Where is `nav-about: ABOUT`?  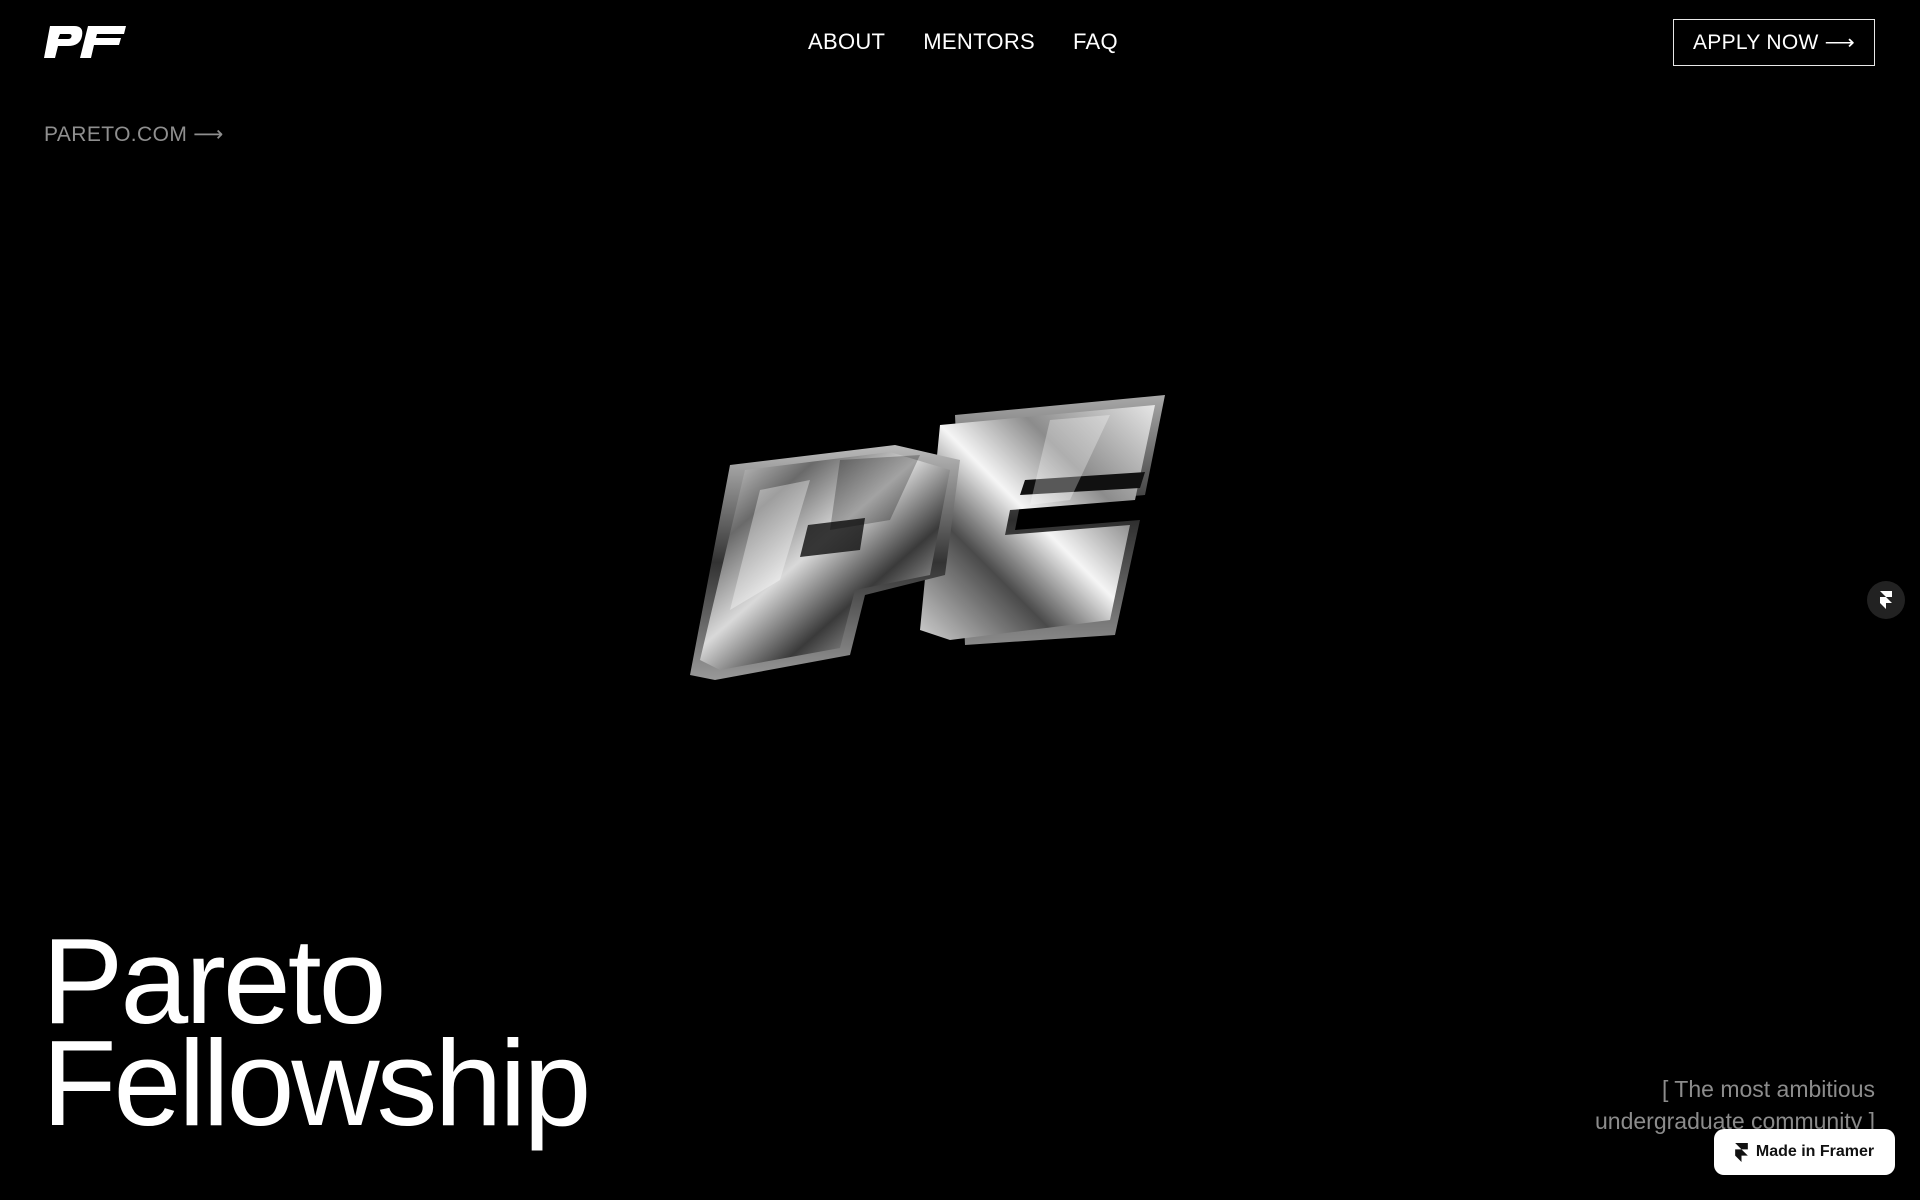 nav-about: ABOUT is located at coordinates (846, 42).